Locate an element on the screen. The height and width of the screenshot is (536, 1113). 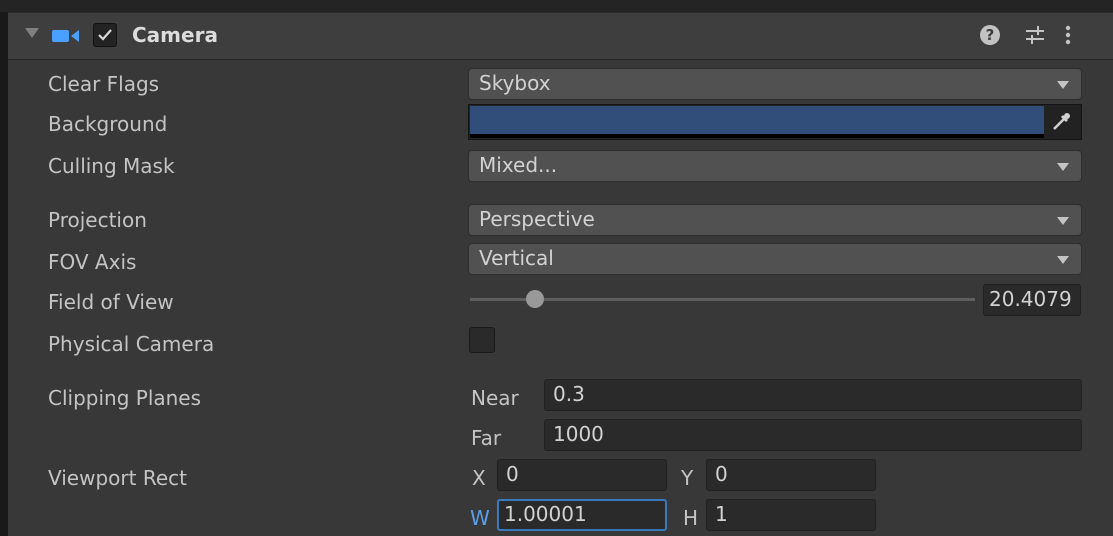
clear-flags-value: Skybox is located at coordinates (515, 83).